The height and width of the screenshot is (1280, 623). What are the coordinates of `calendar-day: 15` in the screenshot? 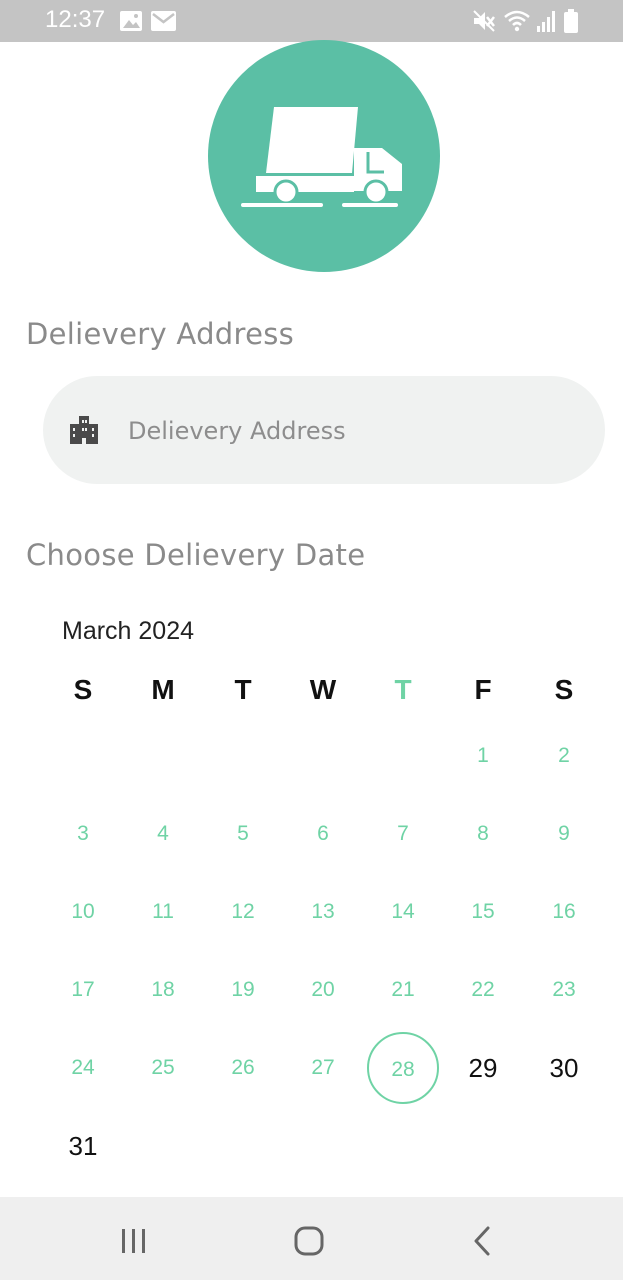 It's located at (483, 912).